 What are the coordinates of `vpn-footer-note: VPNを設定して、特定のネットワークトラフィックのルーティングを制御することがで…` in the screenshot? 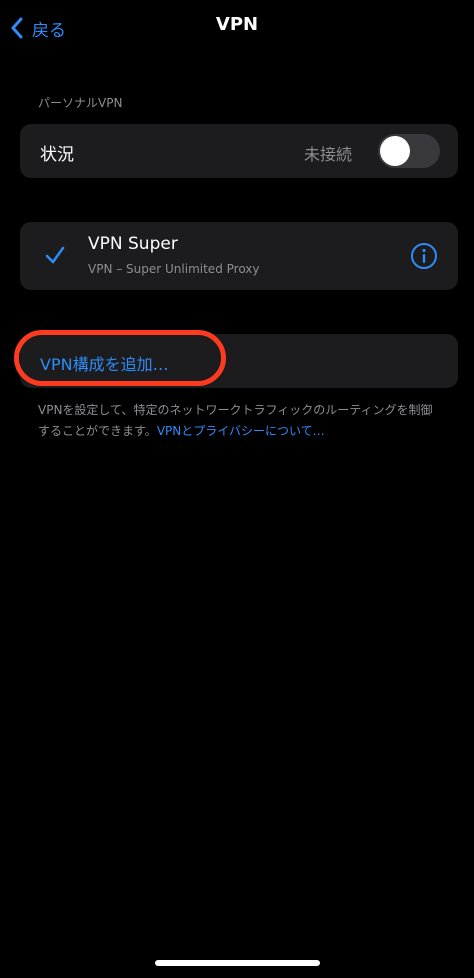 It's located at (238, 421).